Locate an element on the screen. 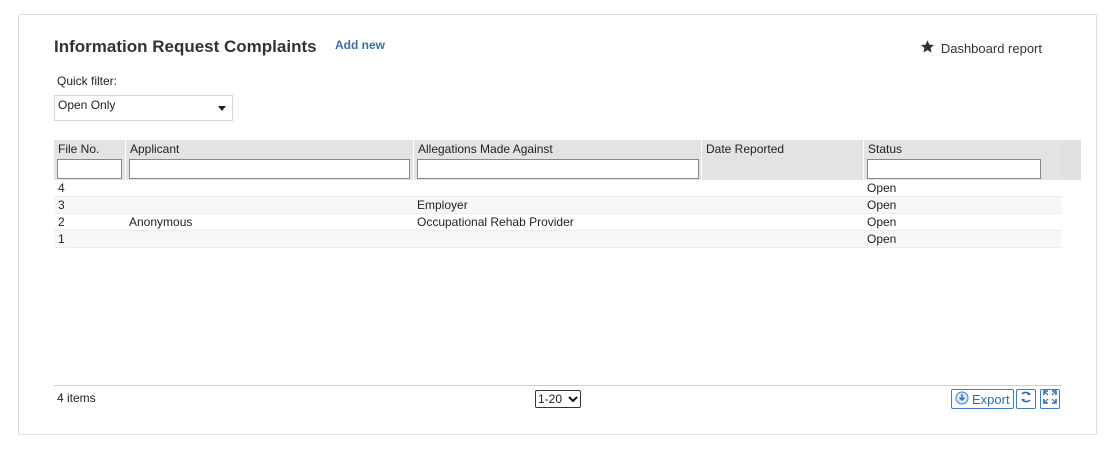  table-row: 3 Employer Open is located at coordinates (558, 205).